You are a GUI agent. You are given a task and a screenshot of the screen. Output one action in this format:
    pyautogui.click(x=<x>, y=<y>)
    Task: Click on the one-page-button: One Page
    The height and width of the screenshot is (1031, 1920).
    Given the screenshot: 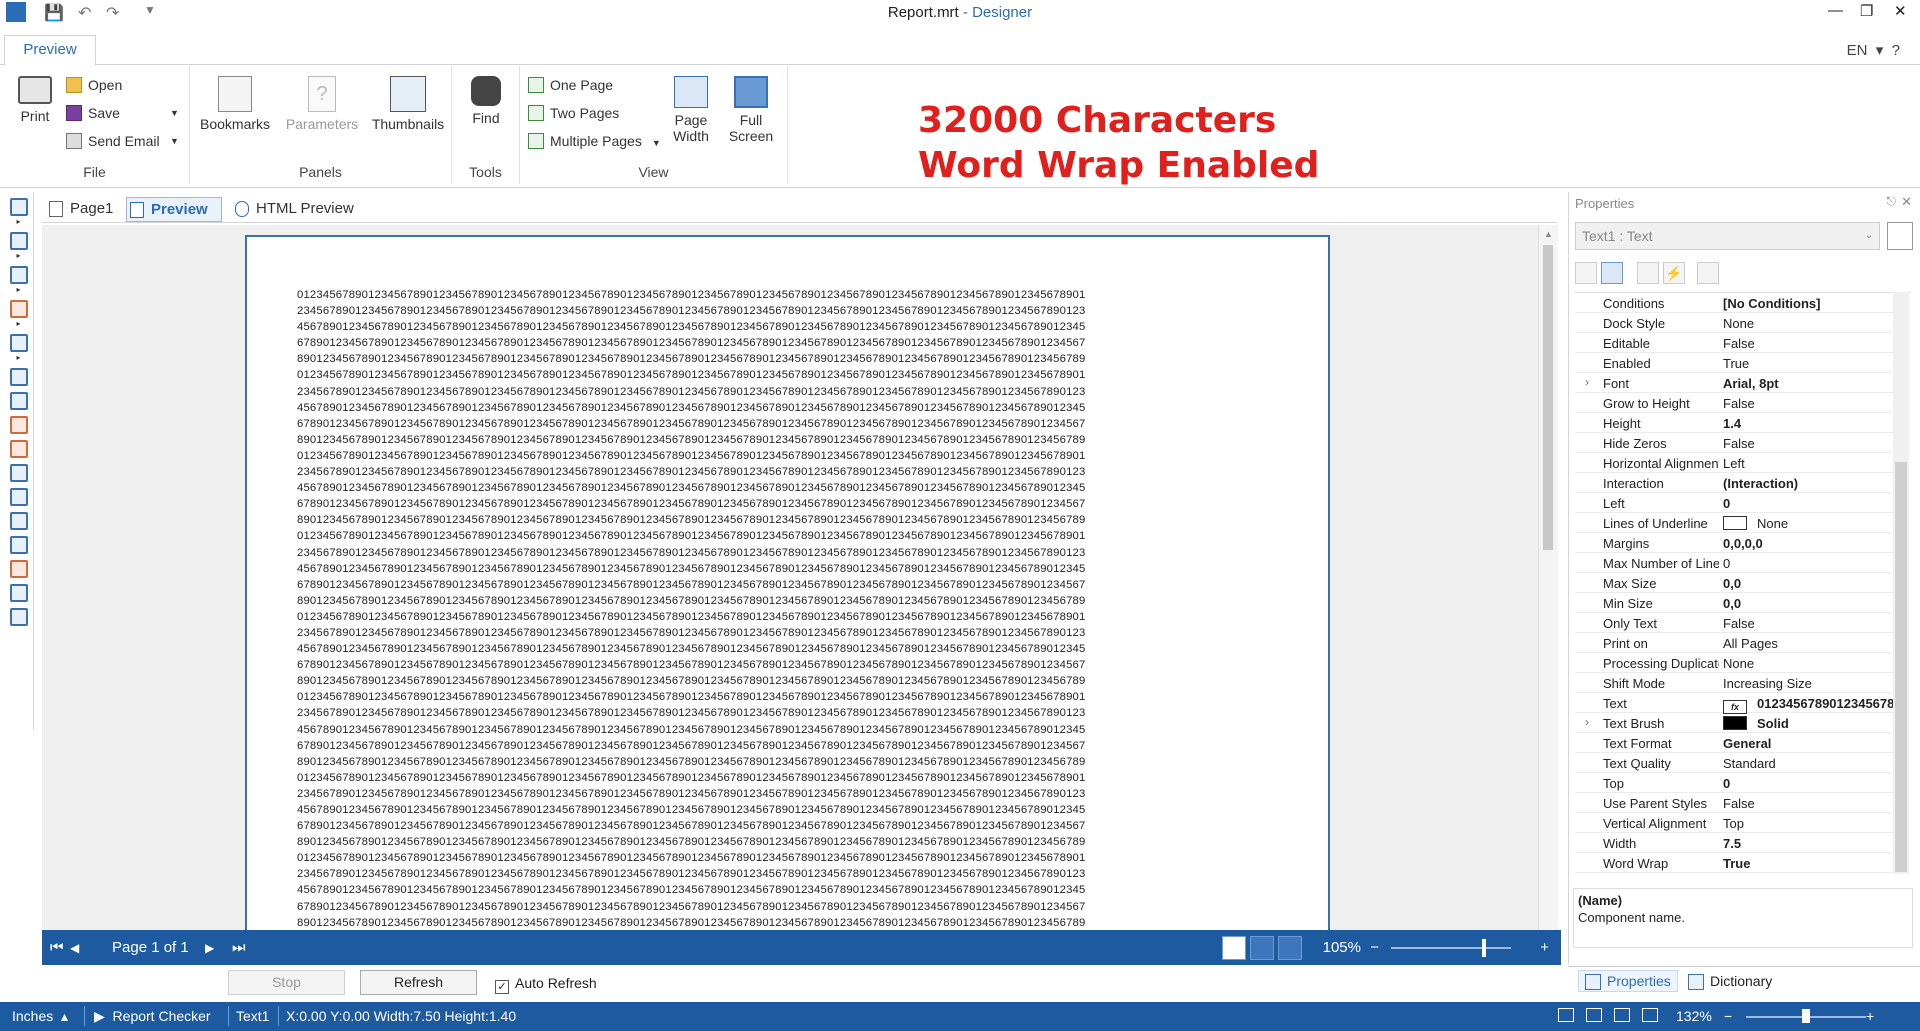 What is the action you would take?
    pyautogui.click(x=570, y=85)
    